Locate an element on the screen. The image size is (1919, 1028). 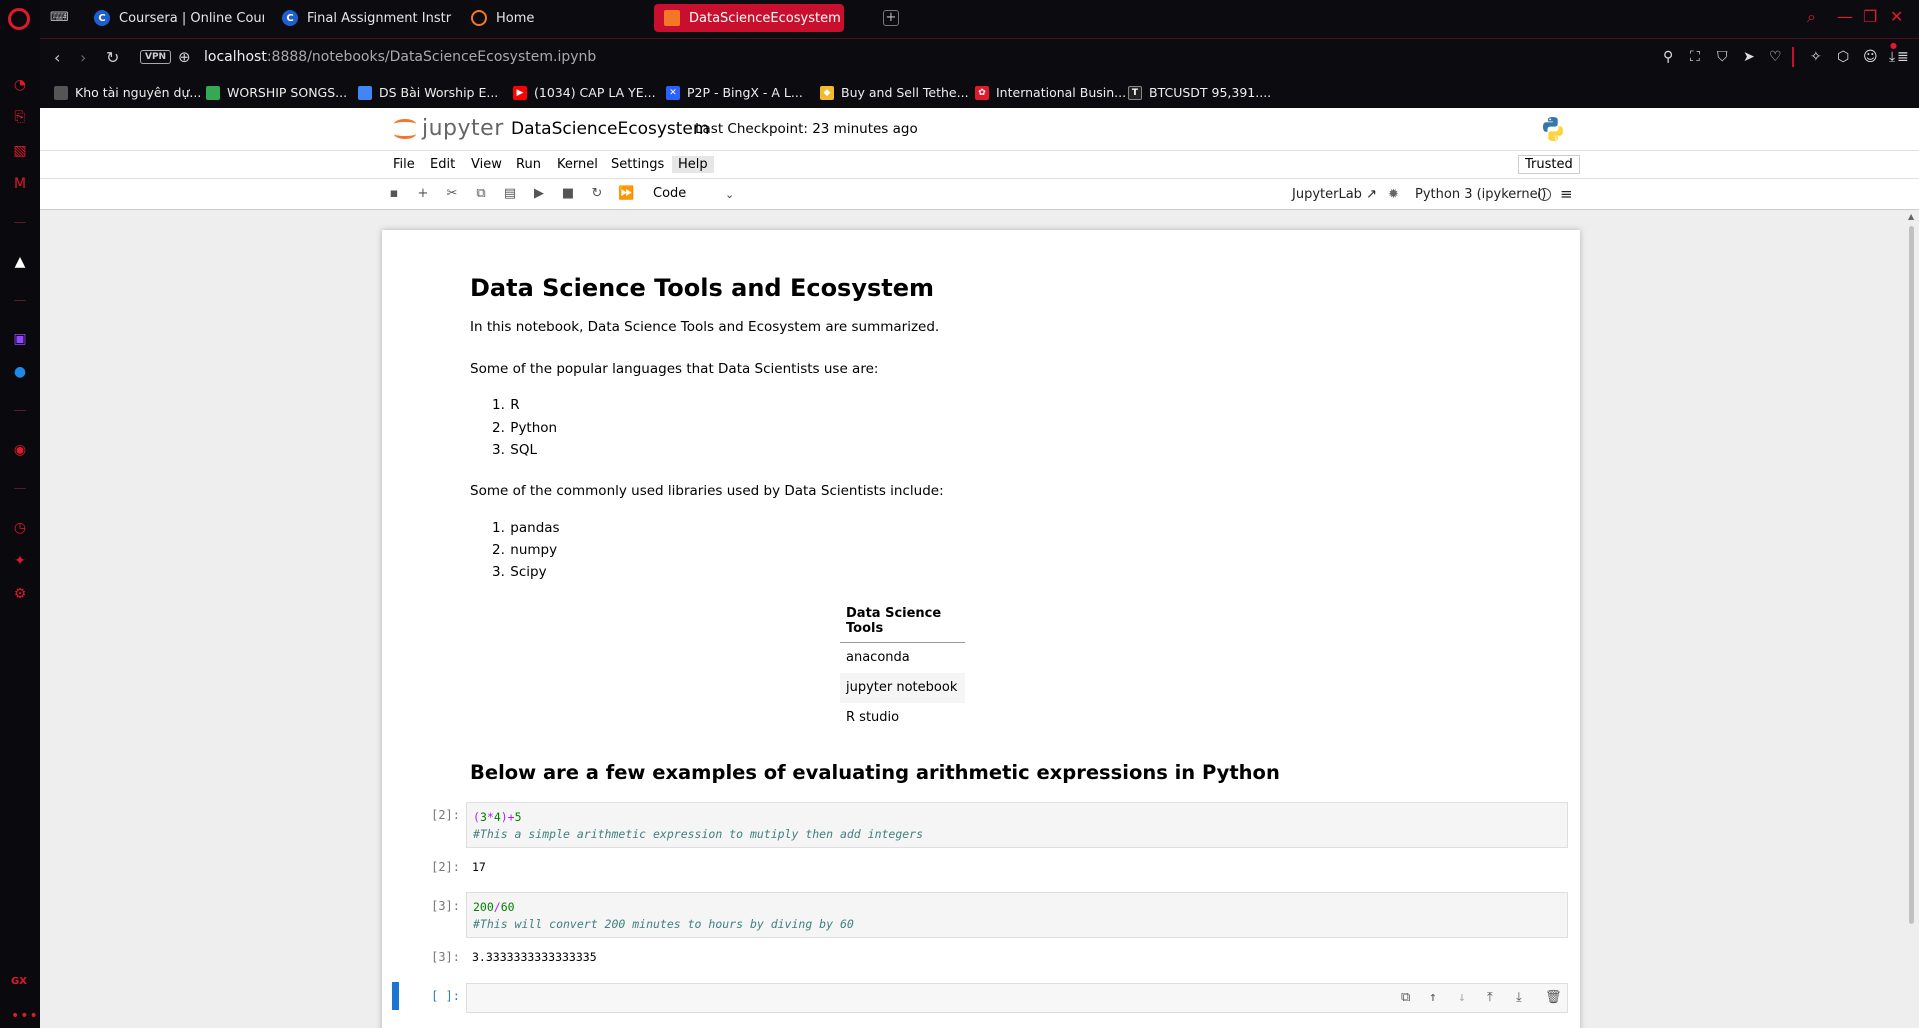
kernel-name: Python 3 (ipykernel) is located at coordinates (1480, 194).